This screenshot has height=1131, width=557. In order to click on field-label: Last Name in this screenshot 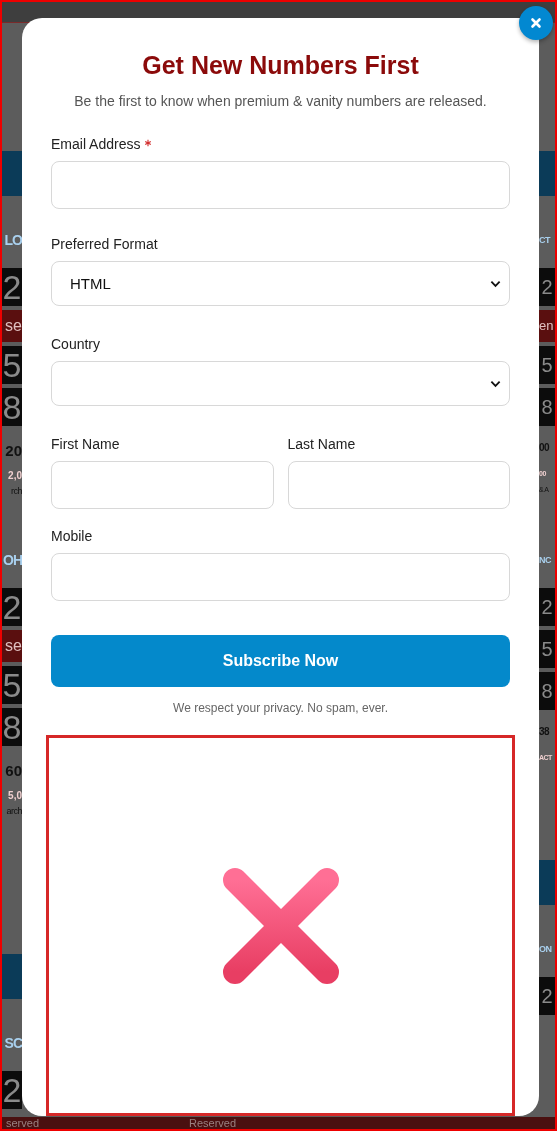, I will do `click(322, 444)`.